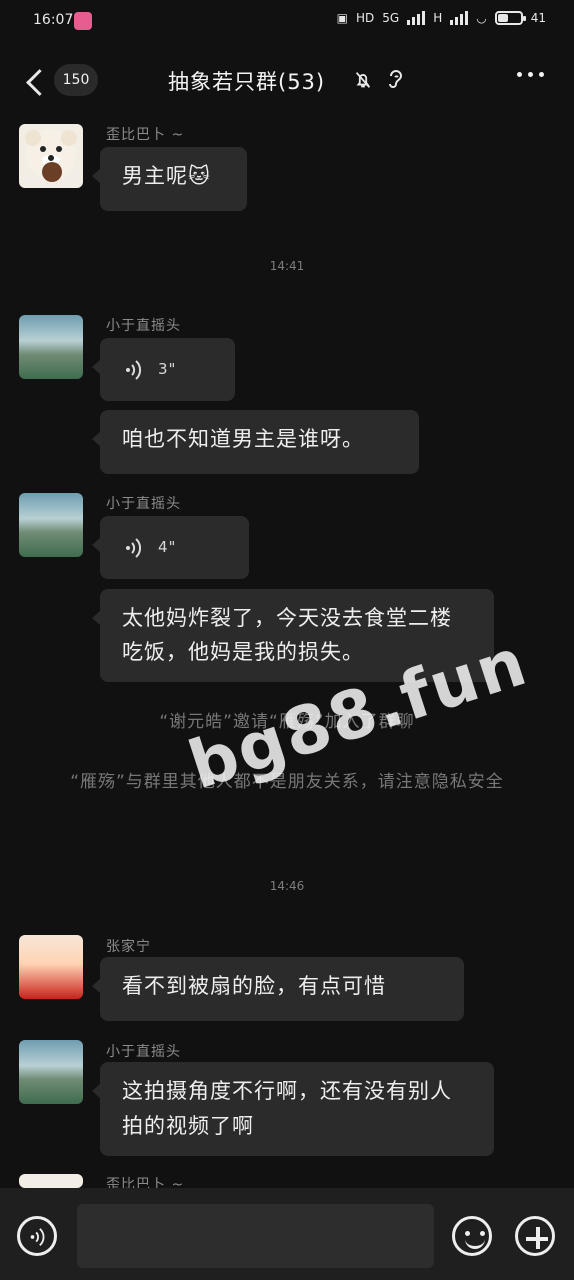  What do you see at coordinates (363, 80) in the screenshot?
I see `bell-slash-icon` at bounding box center [363, 80].